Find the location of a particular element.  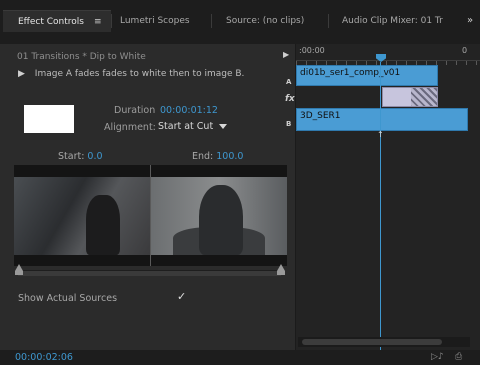

tab-audio-clip-mixer: Audio Clip Mixer: 01 Tr is located at coordinates (398, 21).